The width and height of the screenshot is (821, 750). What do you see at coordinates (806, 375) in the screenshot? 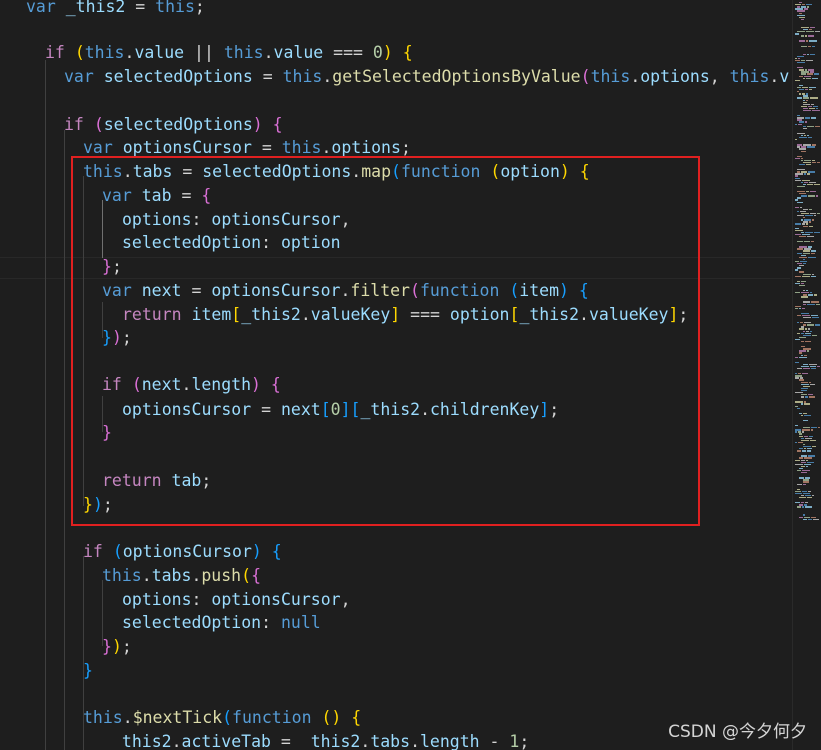
I see `minimap` at bounding box center [806, 375].